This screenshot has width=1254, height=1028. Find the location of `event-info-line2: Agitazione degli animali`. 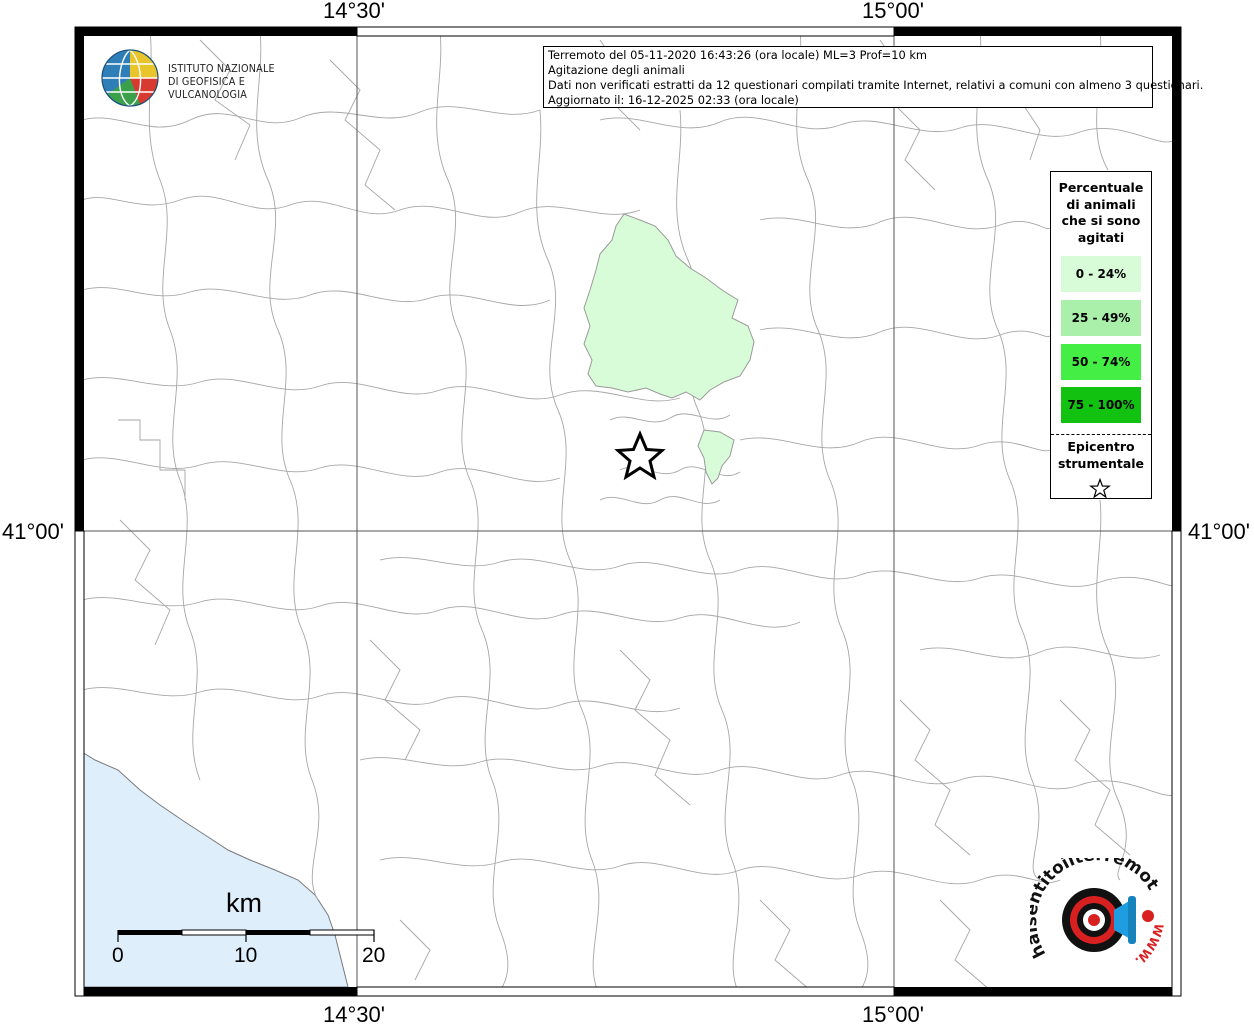

event-info-line2: Agitazione degli animali is located at coordinates (616, 70).